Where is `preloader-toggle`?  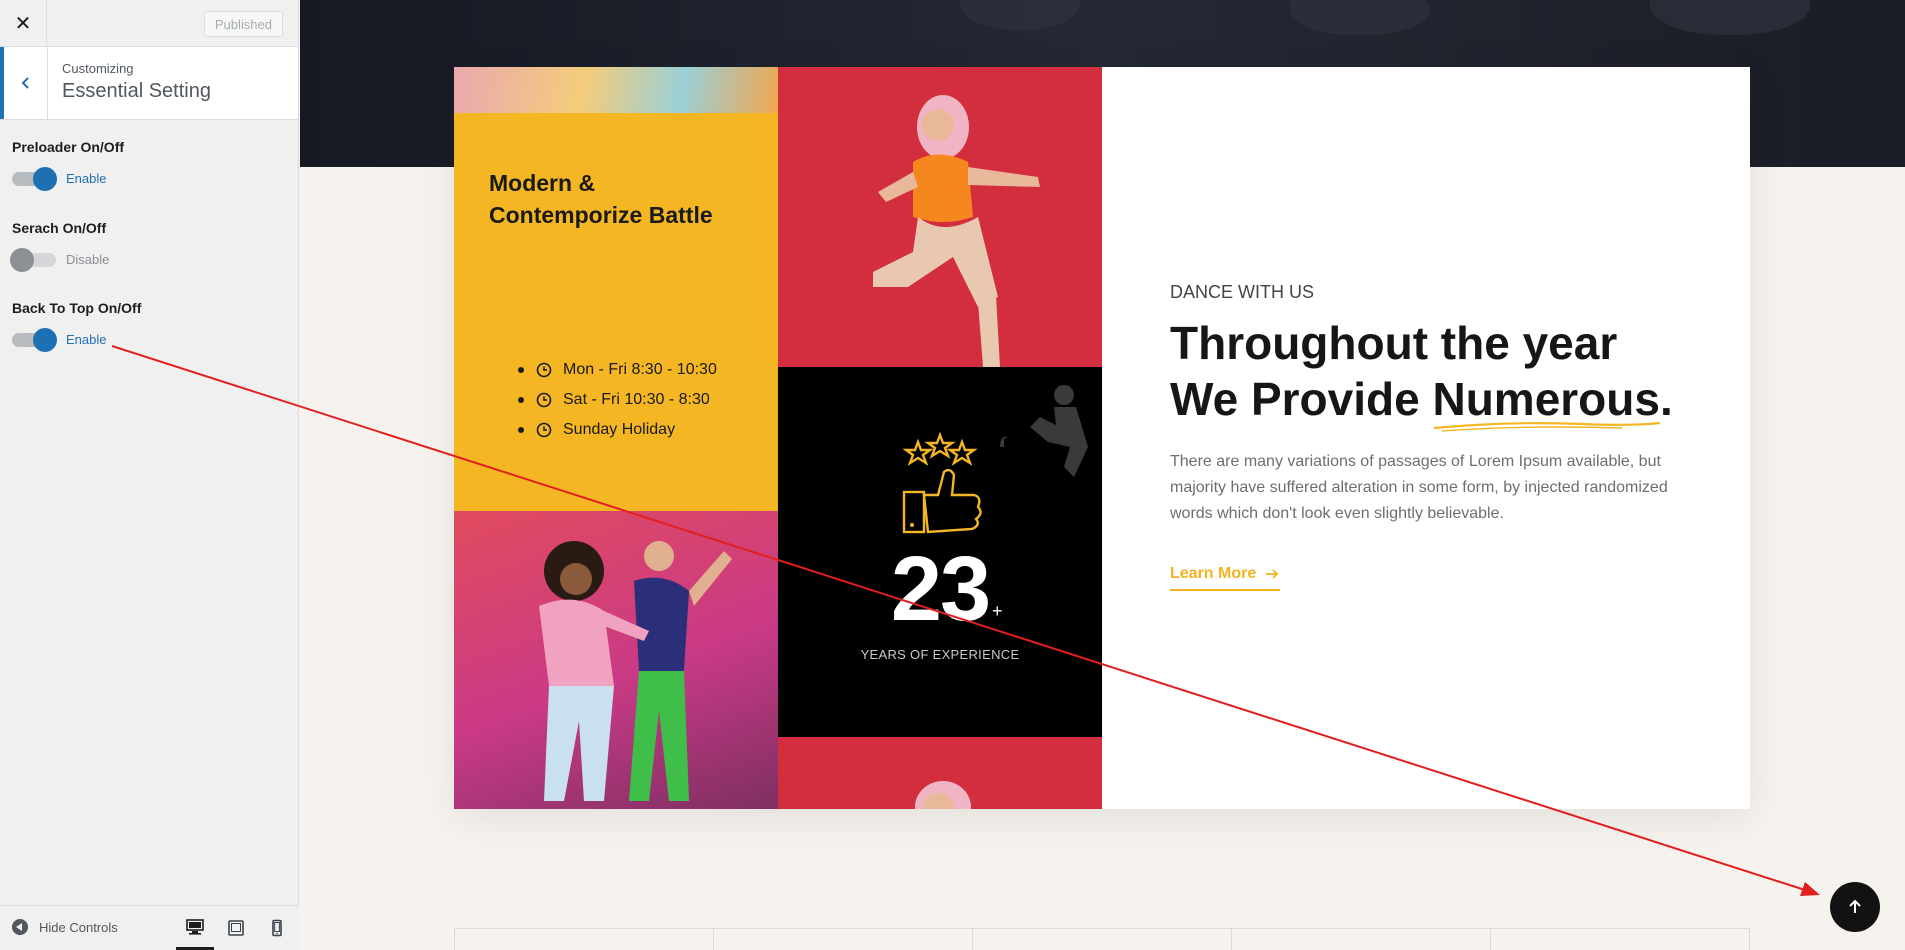 preloader-toggle is located at coordinates (34, 178).